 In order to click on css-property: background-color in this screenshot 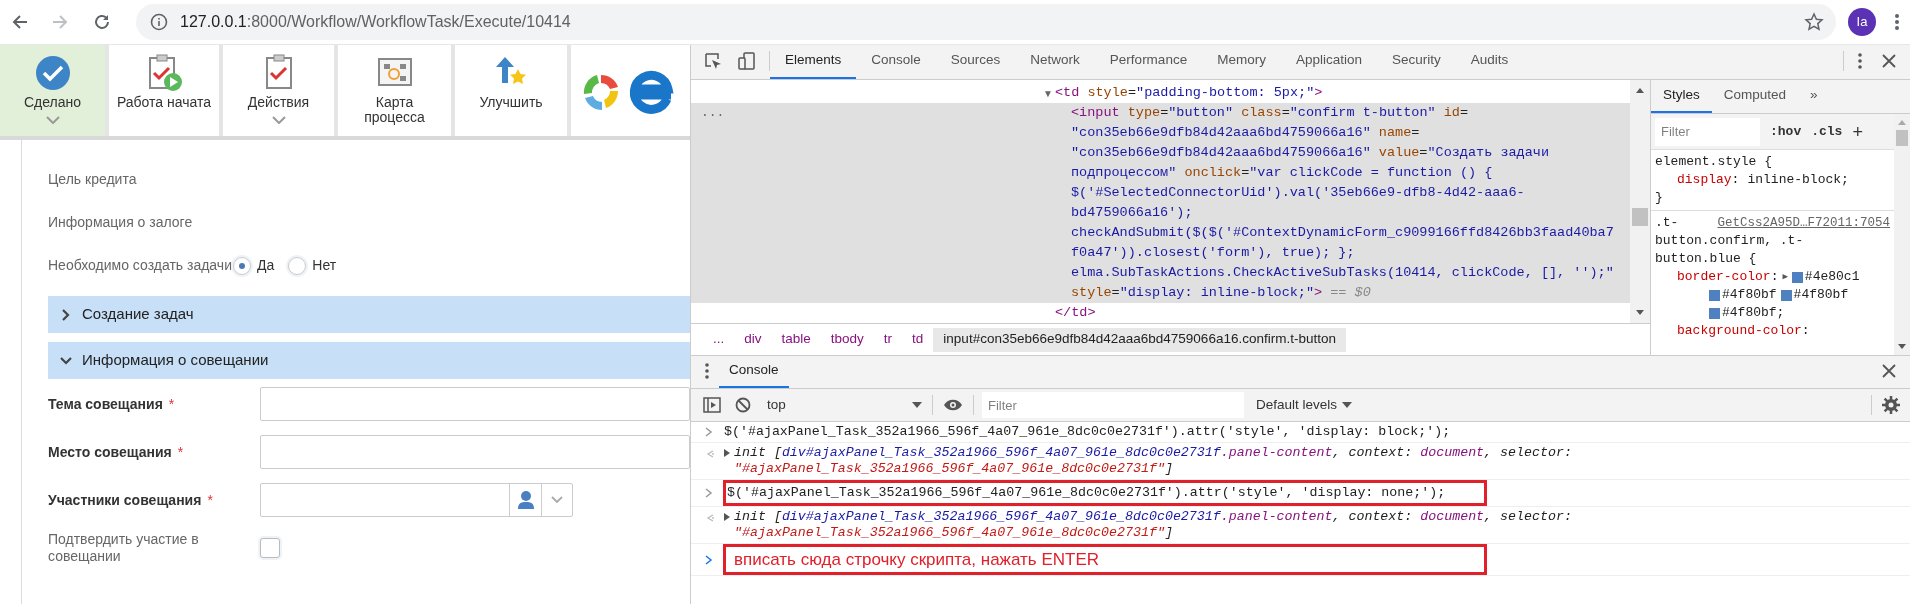, I will do `click(1739, 331)`.